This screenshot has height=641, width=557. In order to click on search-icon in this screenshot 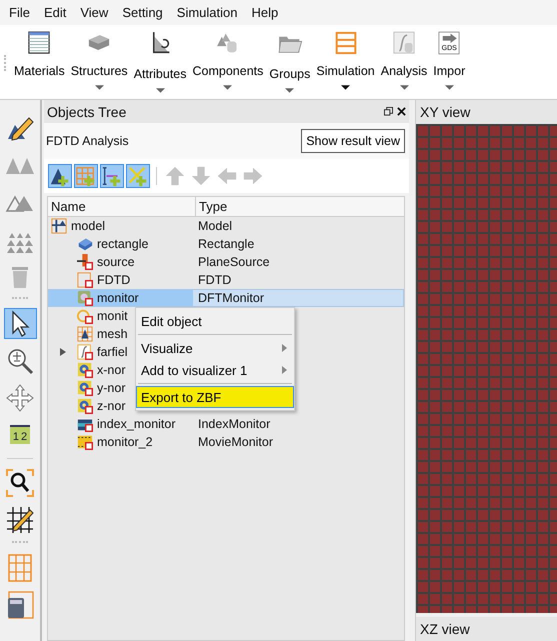, I will do `click(20, 483)`.